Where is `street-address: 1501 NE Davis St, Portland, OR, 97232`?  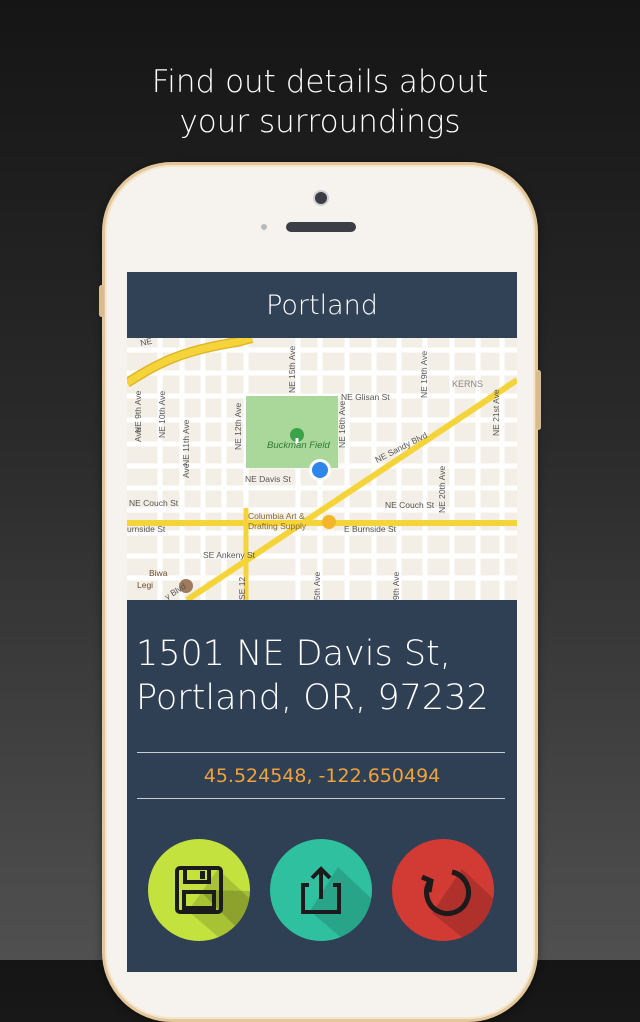 street-address: 1501 NE Davis St, Portland, OR, 97232 is located at coordinates (322, 676).